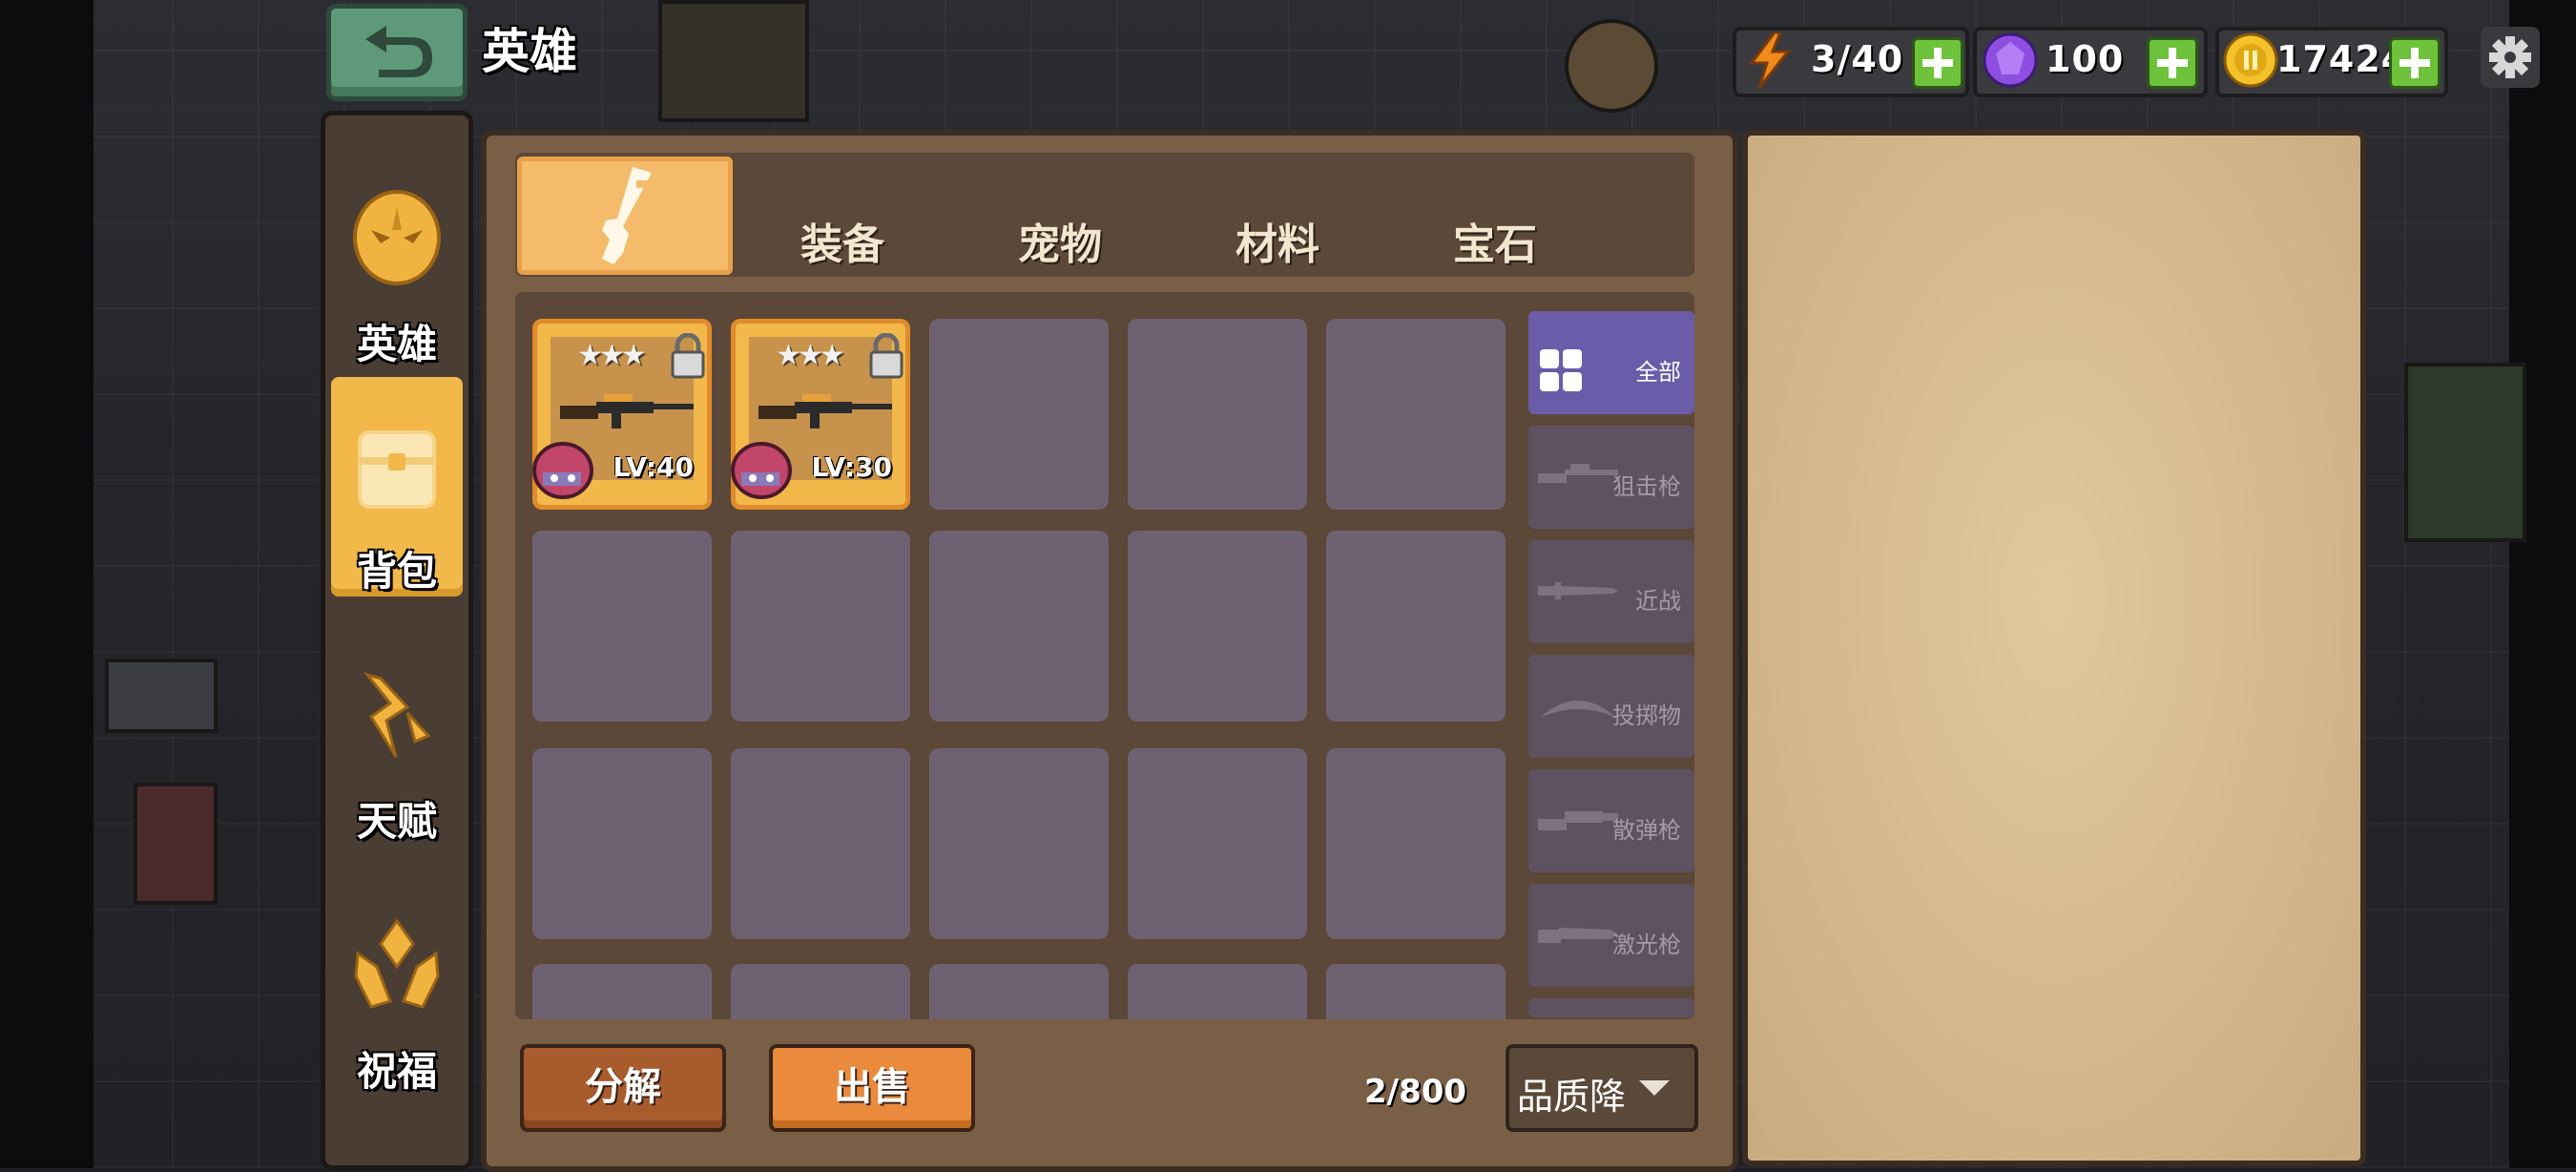 This screenshot has width=2576, height=1172. Describe the element at coordinates (2465, 452) in the screenshot. I see `background-plant` at that location.